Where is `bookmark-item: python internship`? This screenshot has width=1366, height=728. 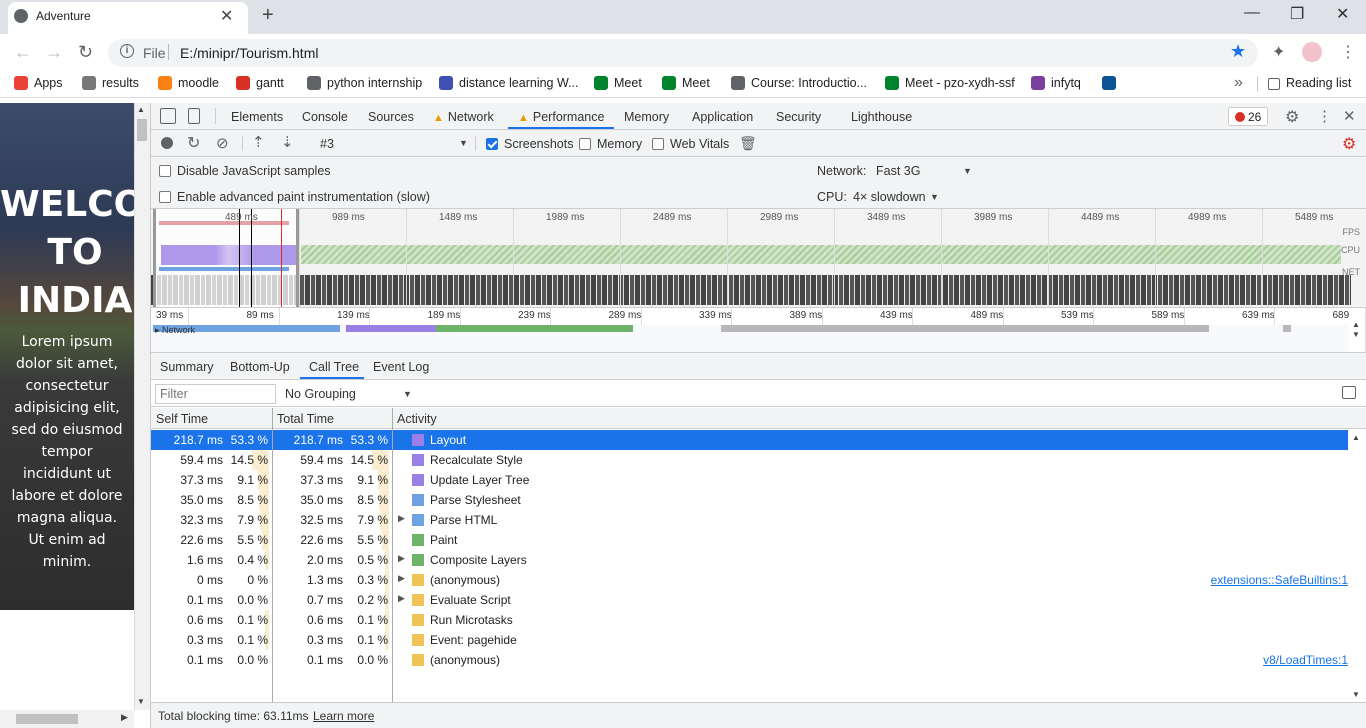
bookmark-item: python internship is located at coordinates (364, 84).